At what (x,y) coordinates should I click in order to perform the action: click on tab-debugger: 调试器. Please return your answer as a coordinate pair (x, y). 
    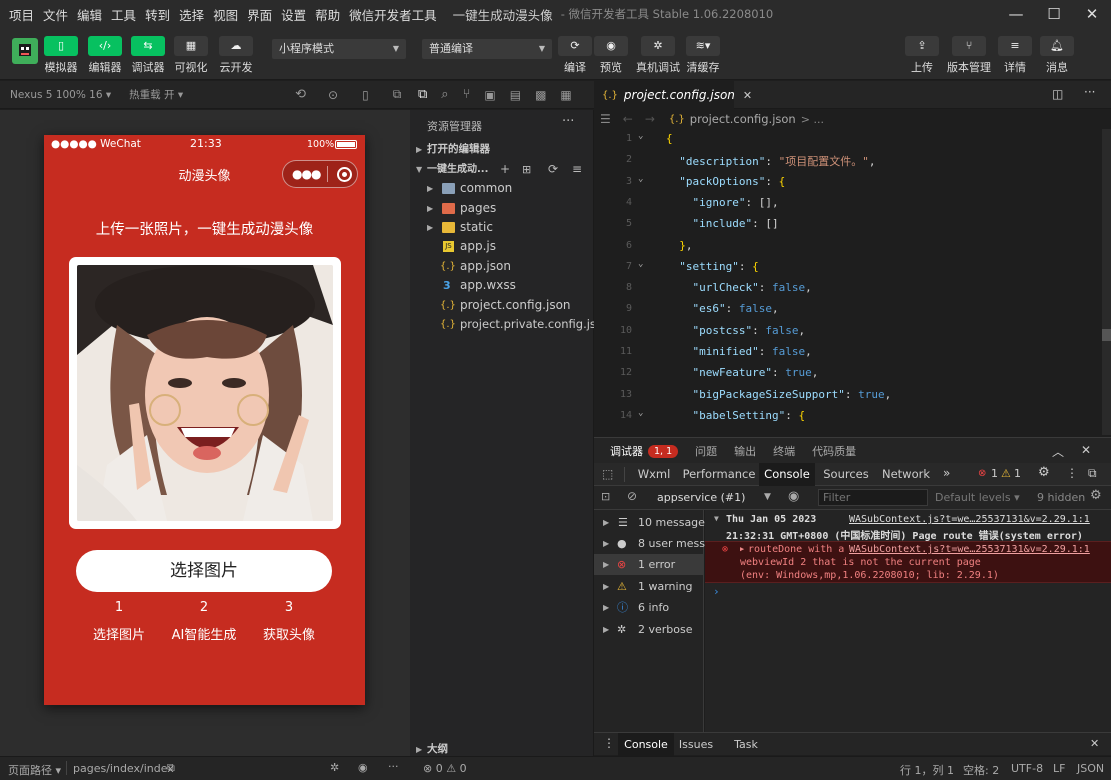
    Looking at the image, I should click on (626, 451).